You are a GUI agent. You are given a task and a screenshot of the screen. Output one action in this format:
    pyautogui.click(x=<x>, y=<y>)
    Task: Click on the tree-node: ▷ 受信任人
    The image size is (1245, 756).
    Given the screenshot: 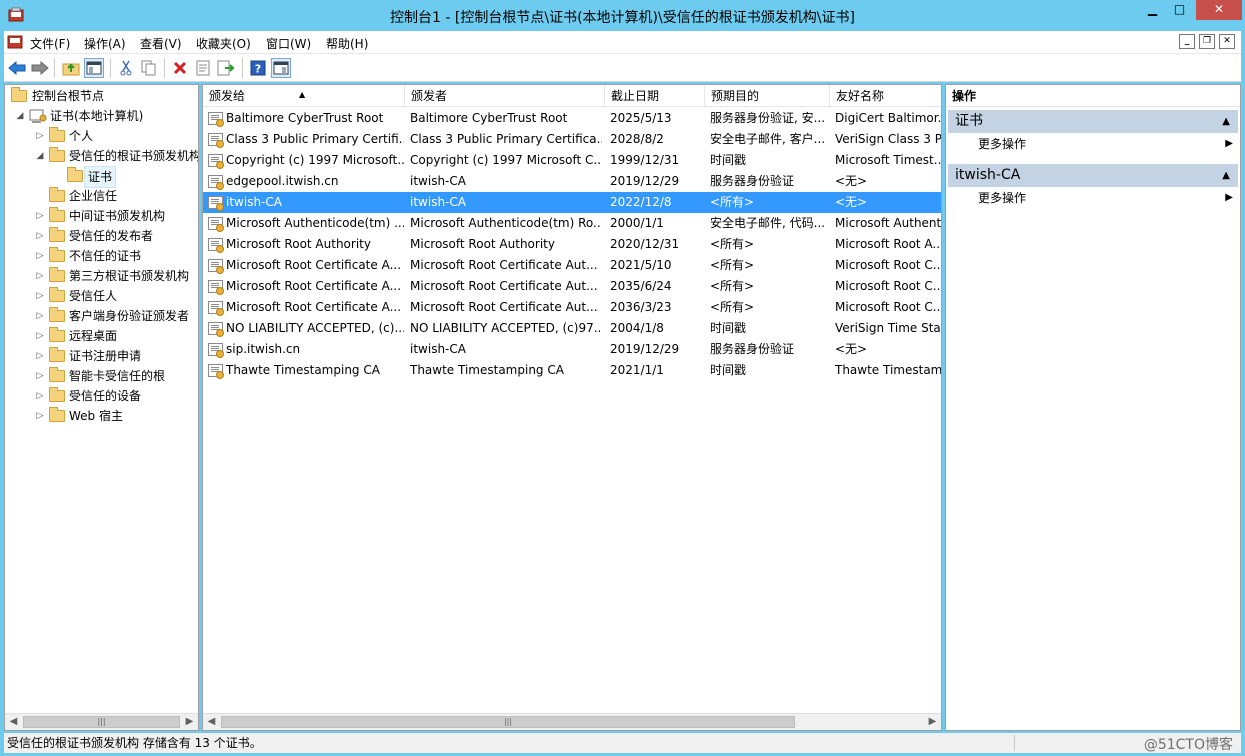 What is the action you would take?
    pyautogui.click(x=101, y=296)
    